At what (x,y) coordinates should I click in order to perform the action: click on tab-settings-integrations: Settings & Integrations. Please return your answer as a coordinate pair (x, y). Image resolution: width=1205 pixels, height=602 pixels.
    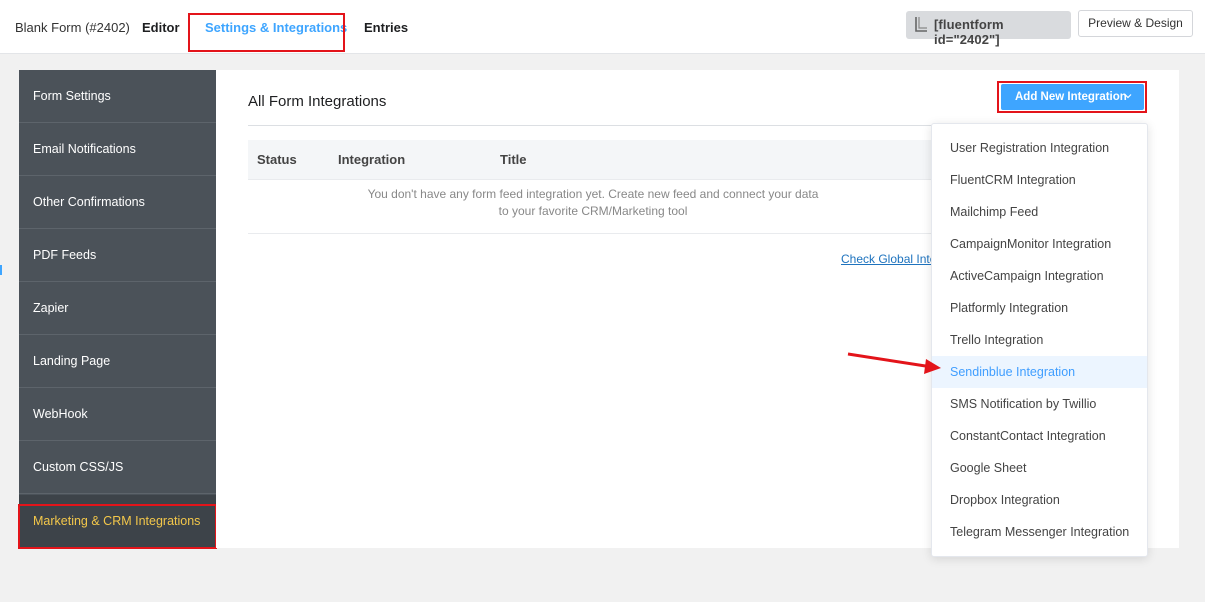
    Looking at the image, I should click on (276, 27).